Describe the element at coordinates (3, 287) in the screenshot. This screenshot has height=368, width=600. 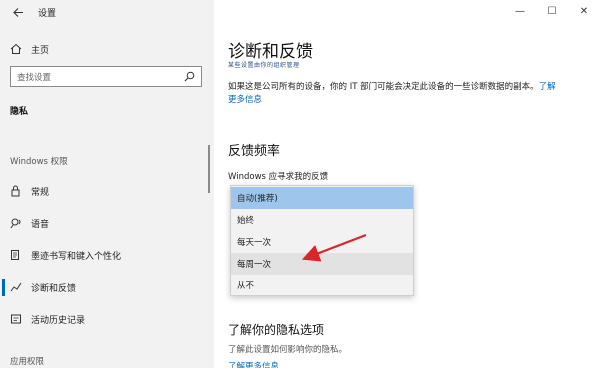
I see `active-indicator` at that location.